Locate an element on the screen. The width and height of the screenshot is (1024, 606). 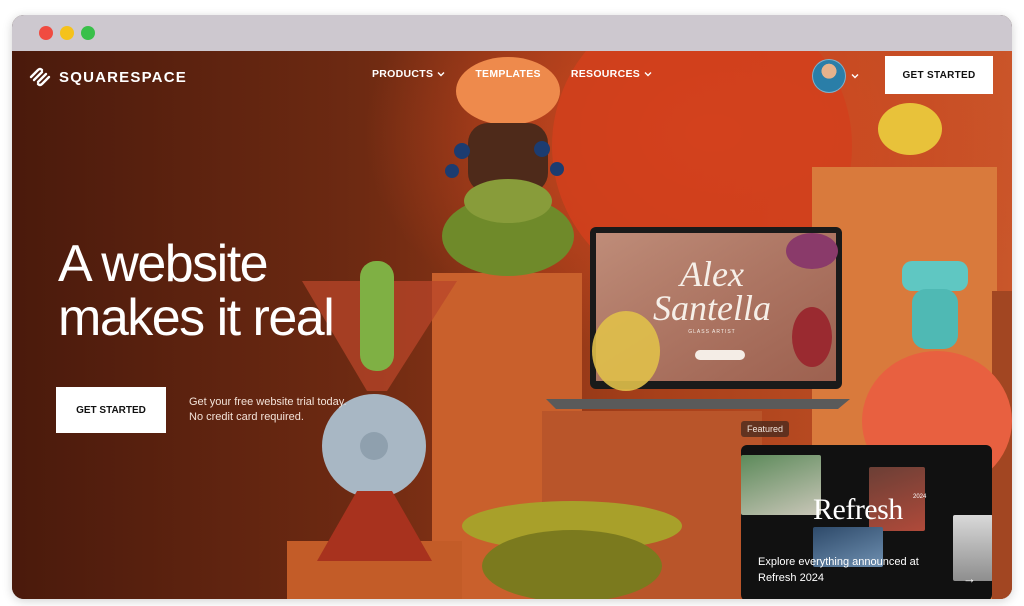
close-window-button is located at coordinates (46, 33).